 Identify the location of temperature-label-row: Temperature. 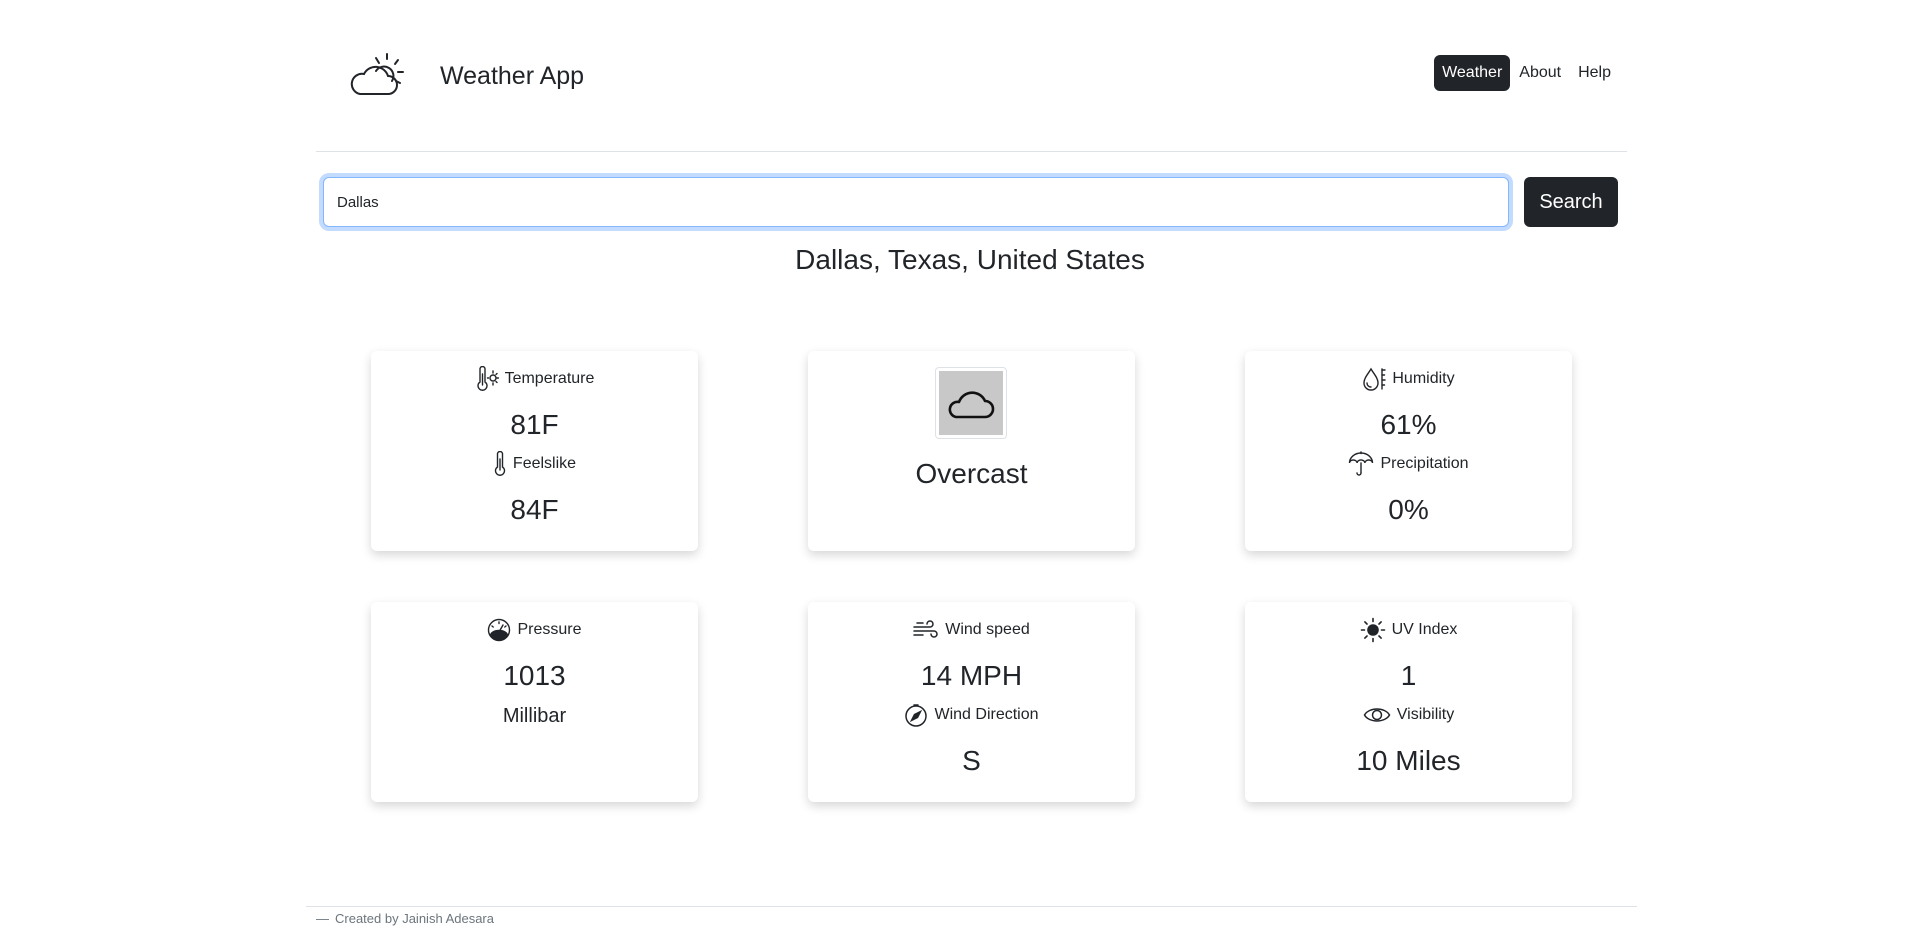
(534, 379).